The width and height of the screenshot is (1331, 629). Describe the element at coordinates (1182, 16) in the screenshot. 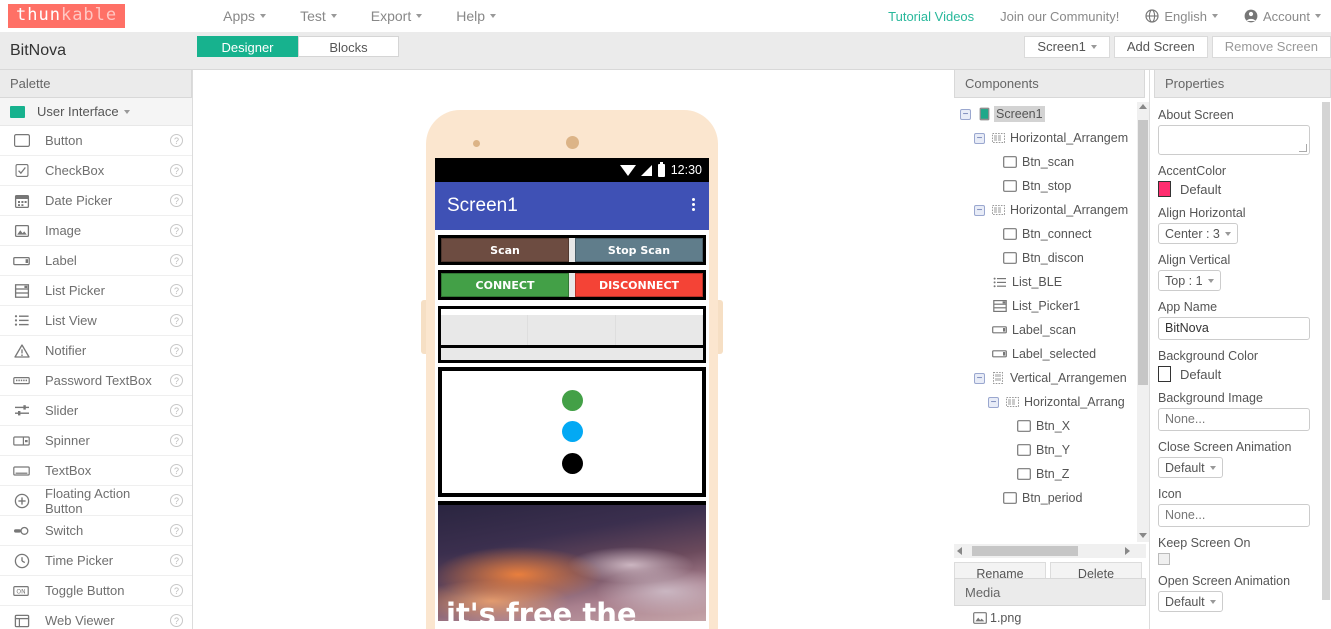

I see `language-selector: English` at that location.